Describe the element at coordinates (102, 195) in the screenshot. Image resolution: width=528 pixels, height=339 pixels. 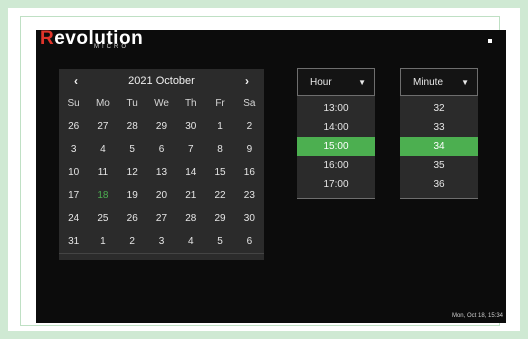
I see `calendar-day: 18` at that location.